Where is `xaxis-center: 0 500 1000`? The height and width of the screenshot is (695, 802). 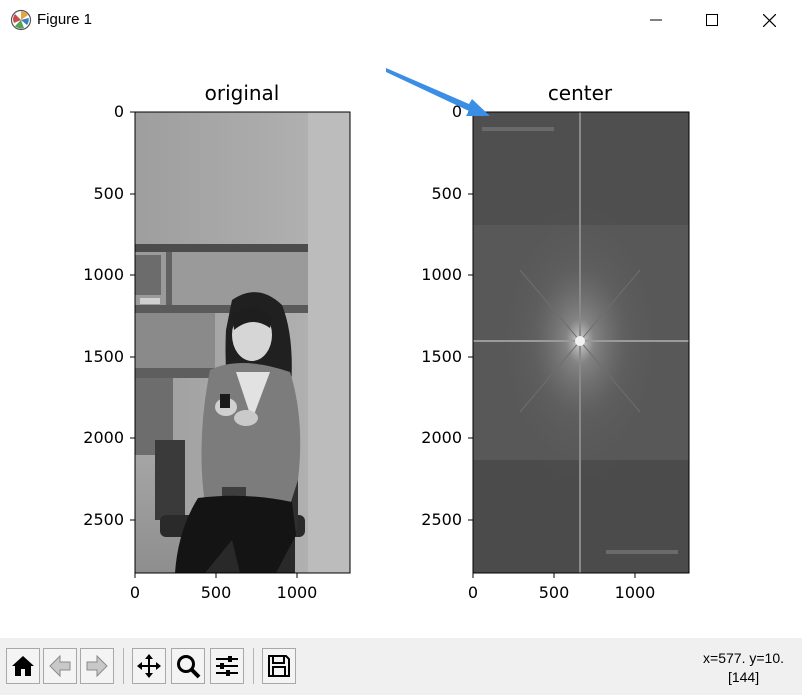 xaxis-center: 0 500 1000 is located at coordinates (561, 587).